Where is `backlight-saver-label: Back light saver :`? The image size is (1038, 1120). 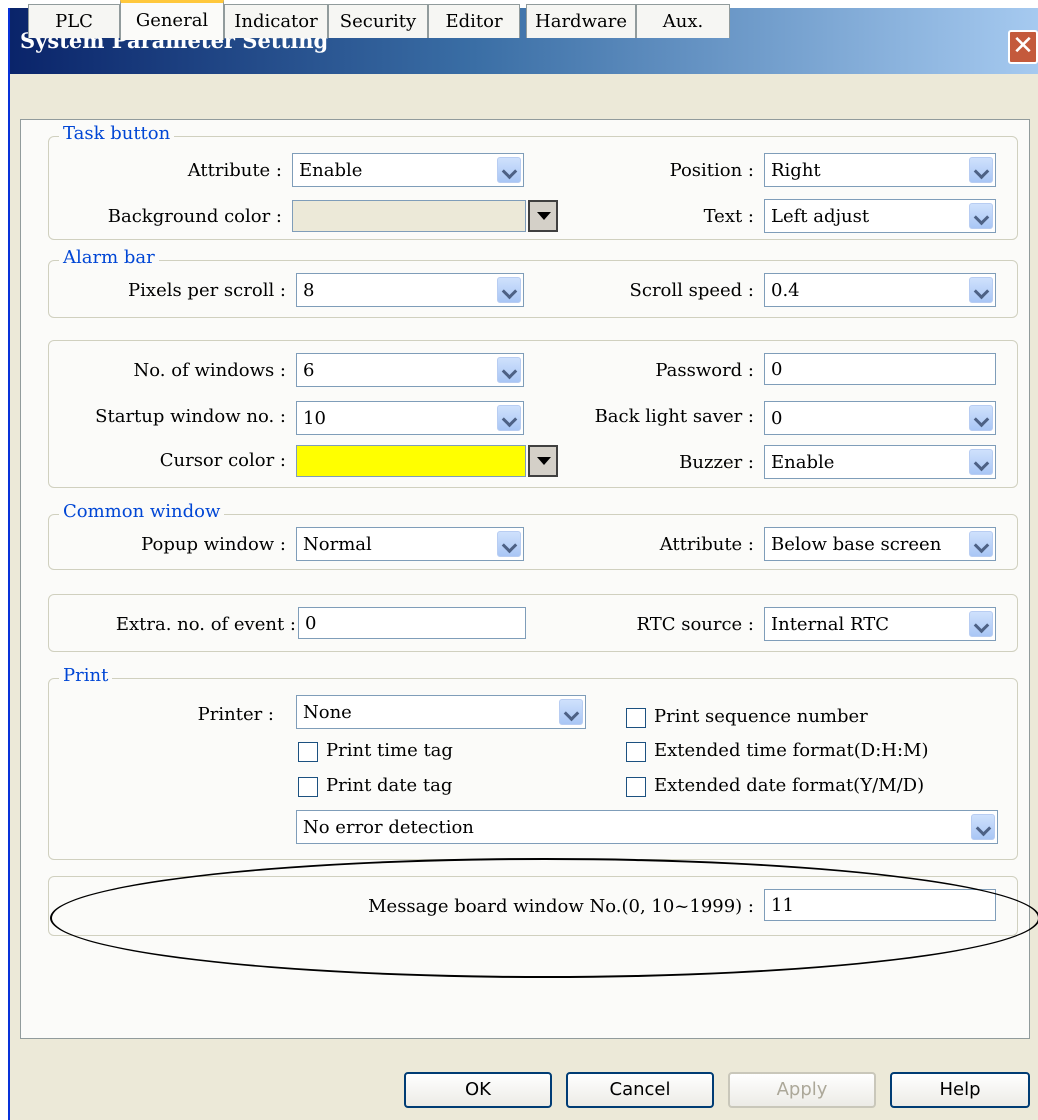 backlight-saver-label: Back light saver : is located at coordinates (674, 416).